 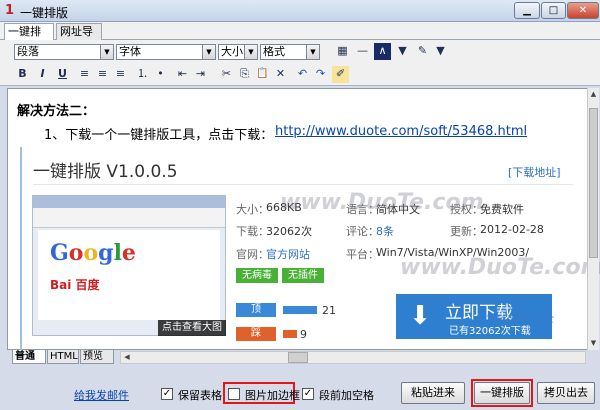 I want to click on content-heading: 解决方法二：, so click(x=56, y=111).